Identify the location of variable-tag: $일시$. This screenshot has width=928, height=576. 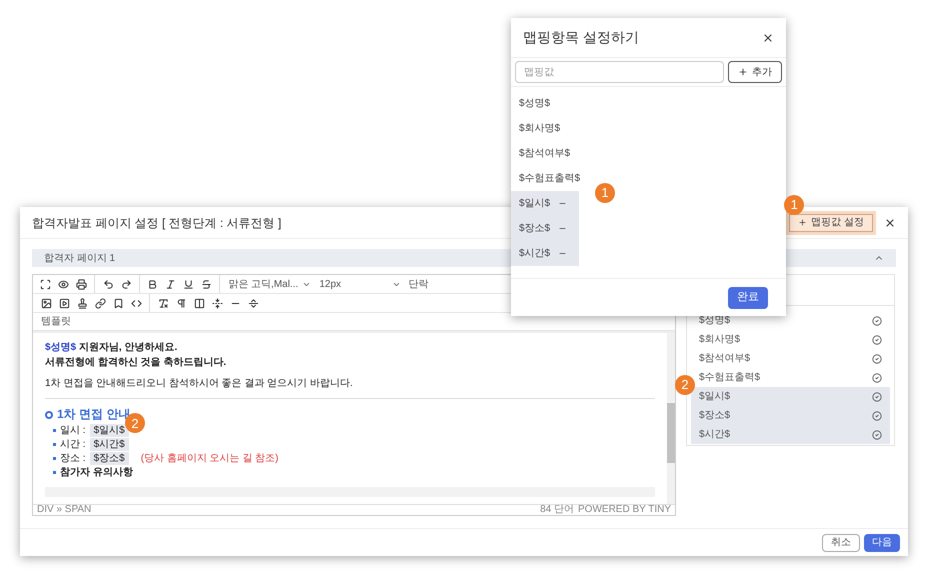
(109, 430).